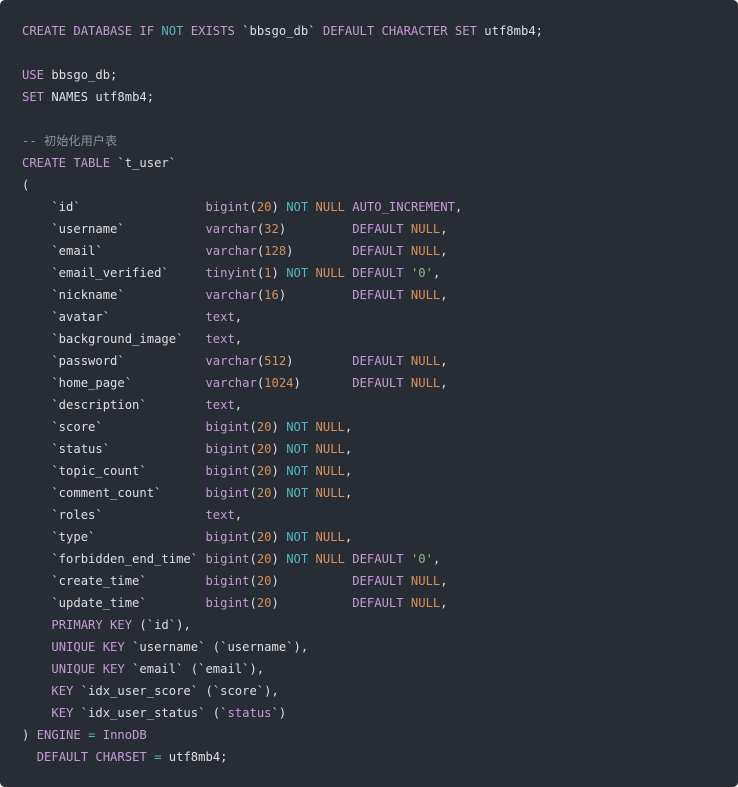  I want to click on keyword-token: UNIQUE KEY, so click(88, 647).